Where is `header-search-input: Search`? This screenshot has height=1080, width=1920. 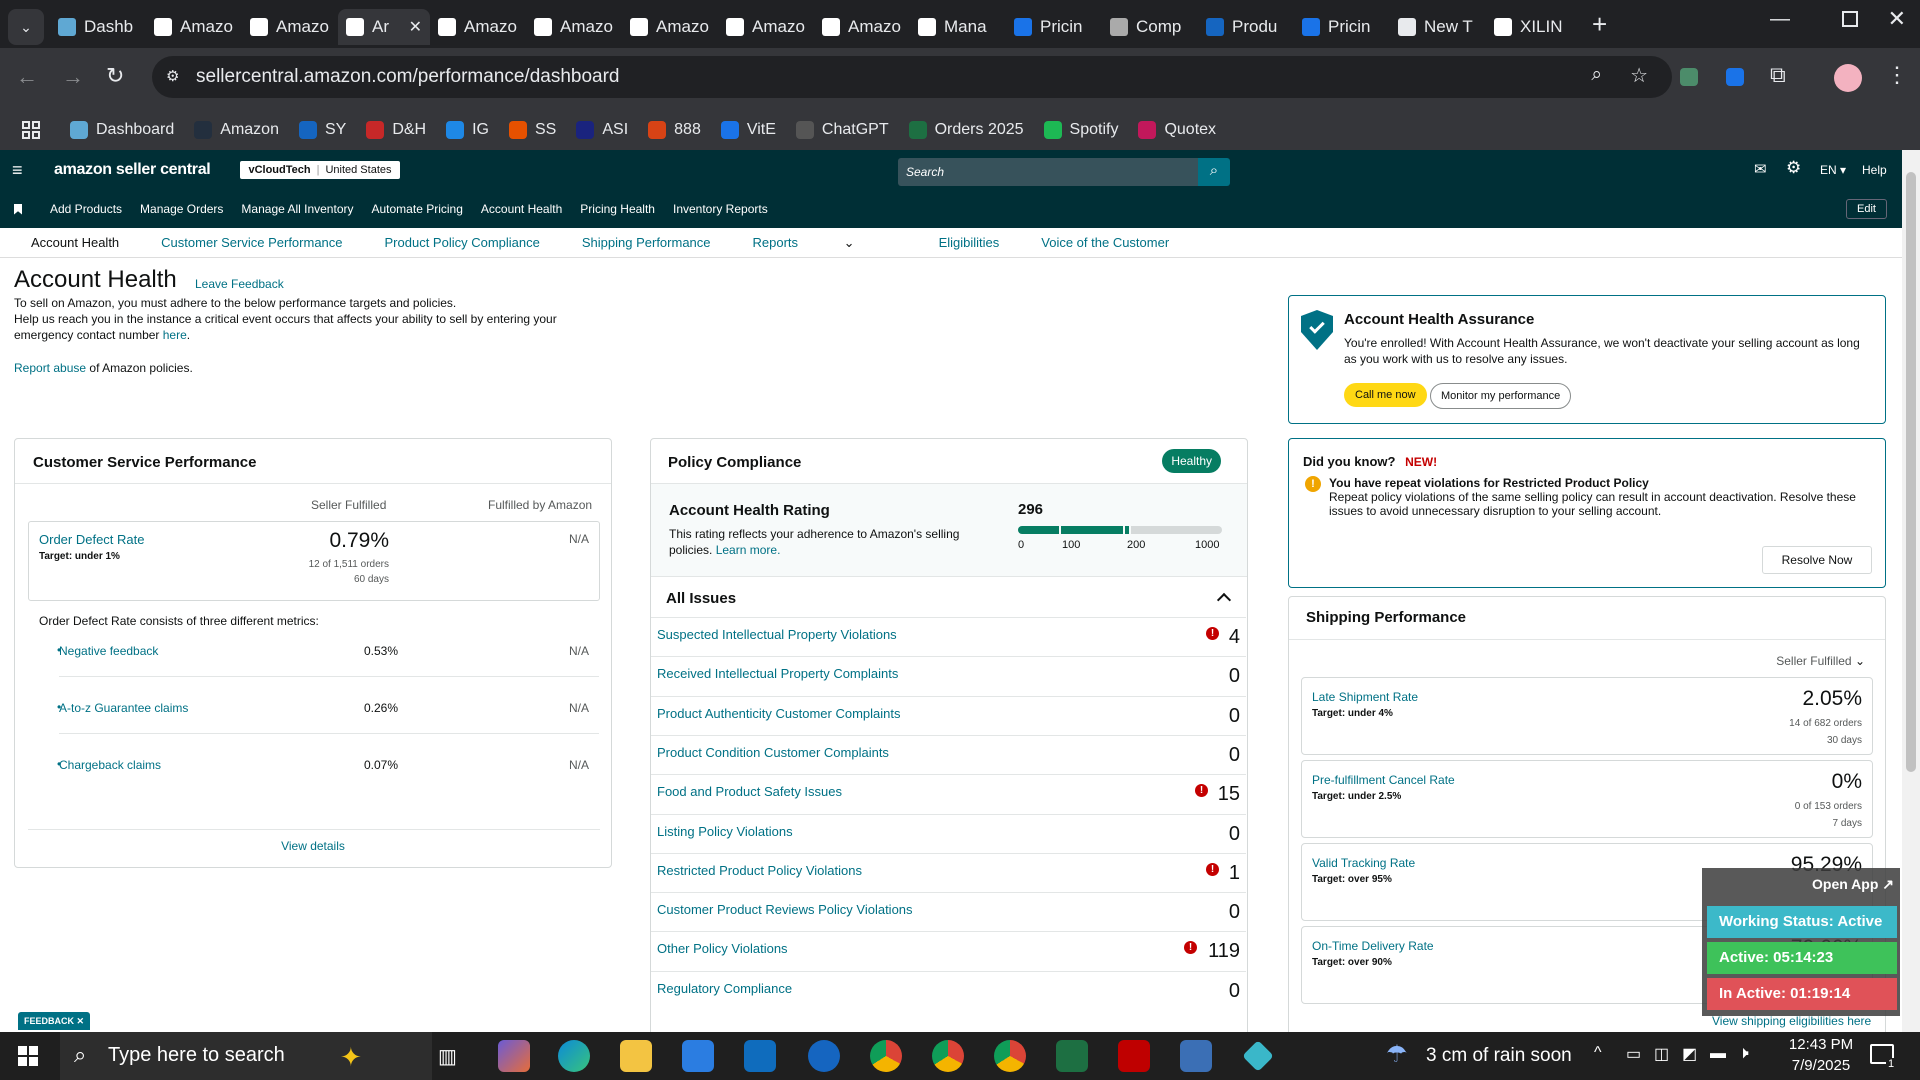 header-search-input: Search is located at coordinates (1048, 172).